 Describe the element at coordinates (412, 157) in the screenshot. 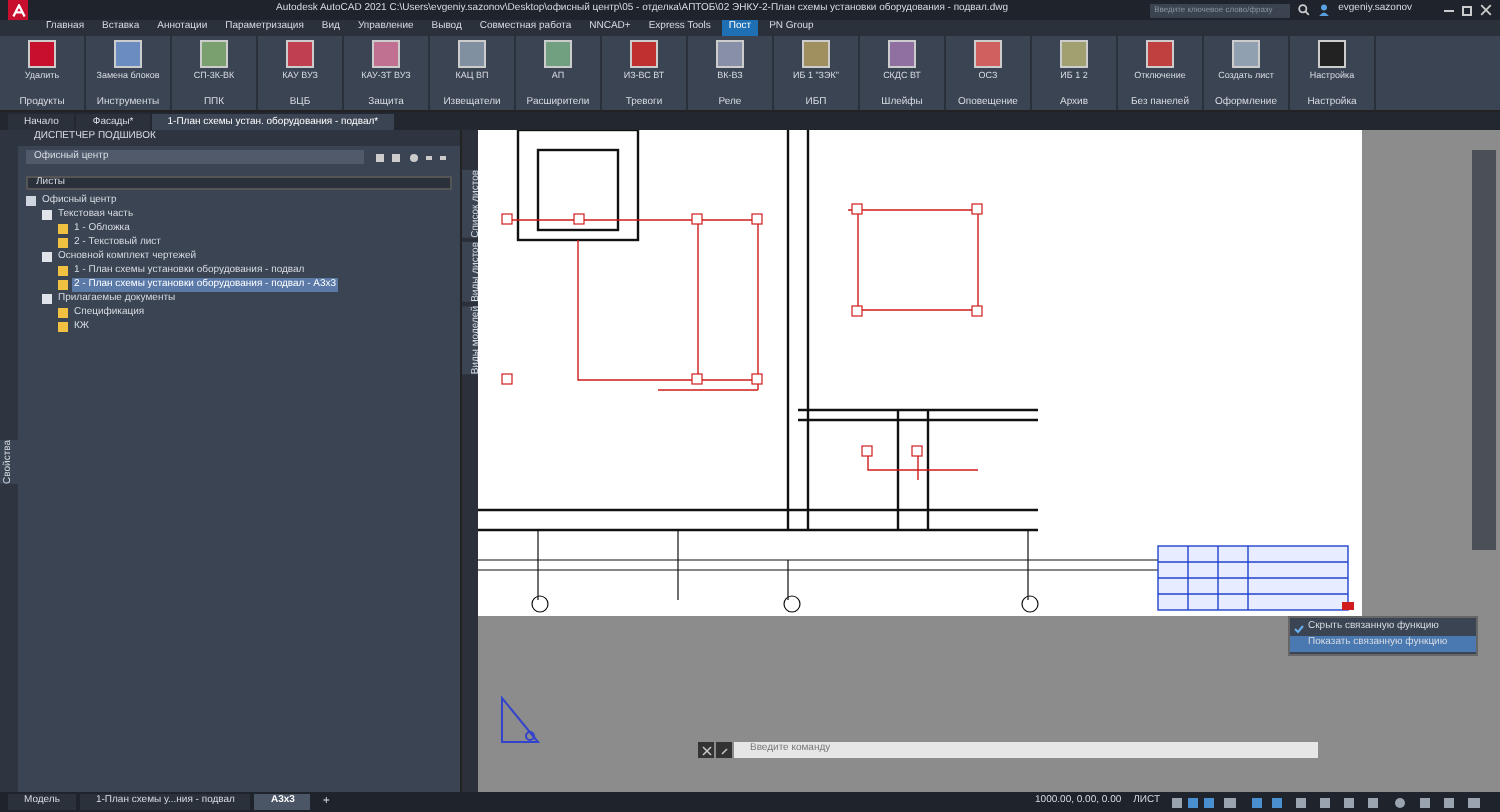

I see `toolbar-icons-drawing` at that location.